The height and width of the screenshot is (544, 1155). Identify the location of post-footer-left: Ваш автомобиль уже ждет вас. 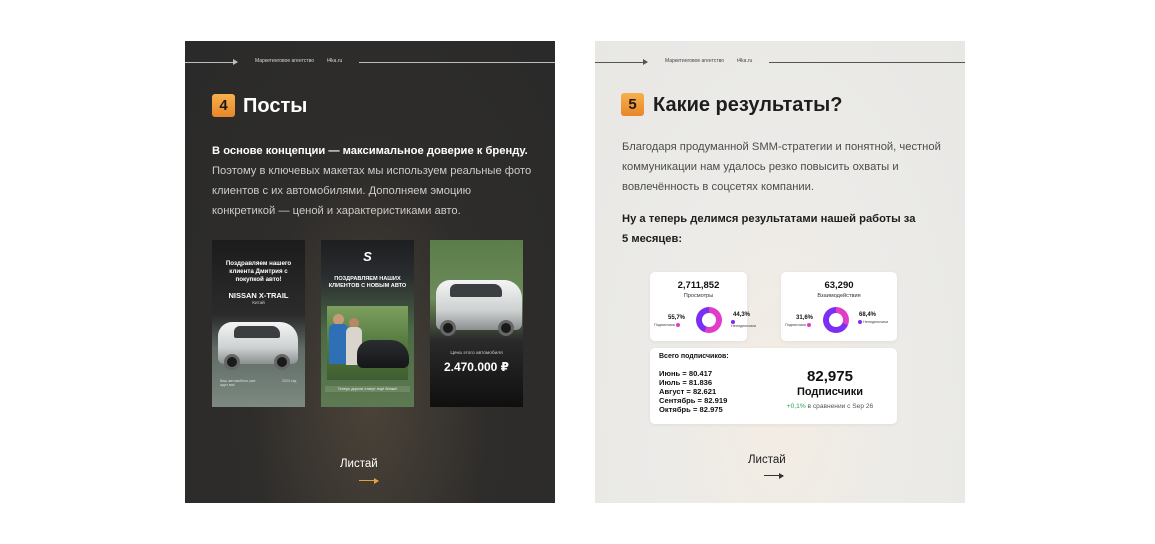
(238, 383).